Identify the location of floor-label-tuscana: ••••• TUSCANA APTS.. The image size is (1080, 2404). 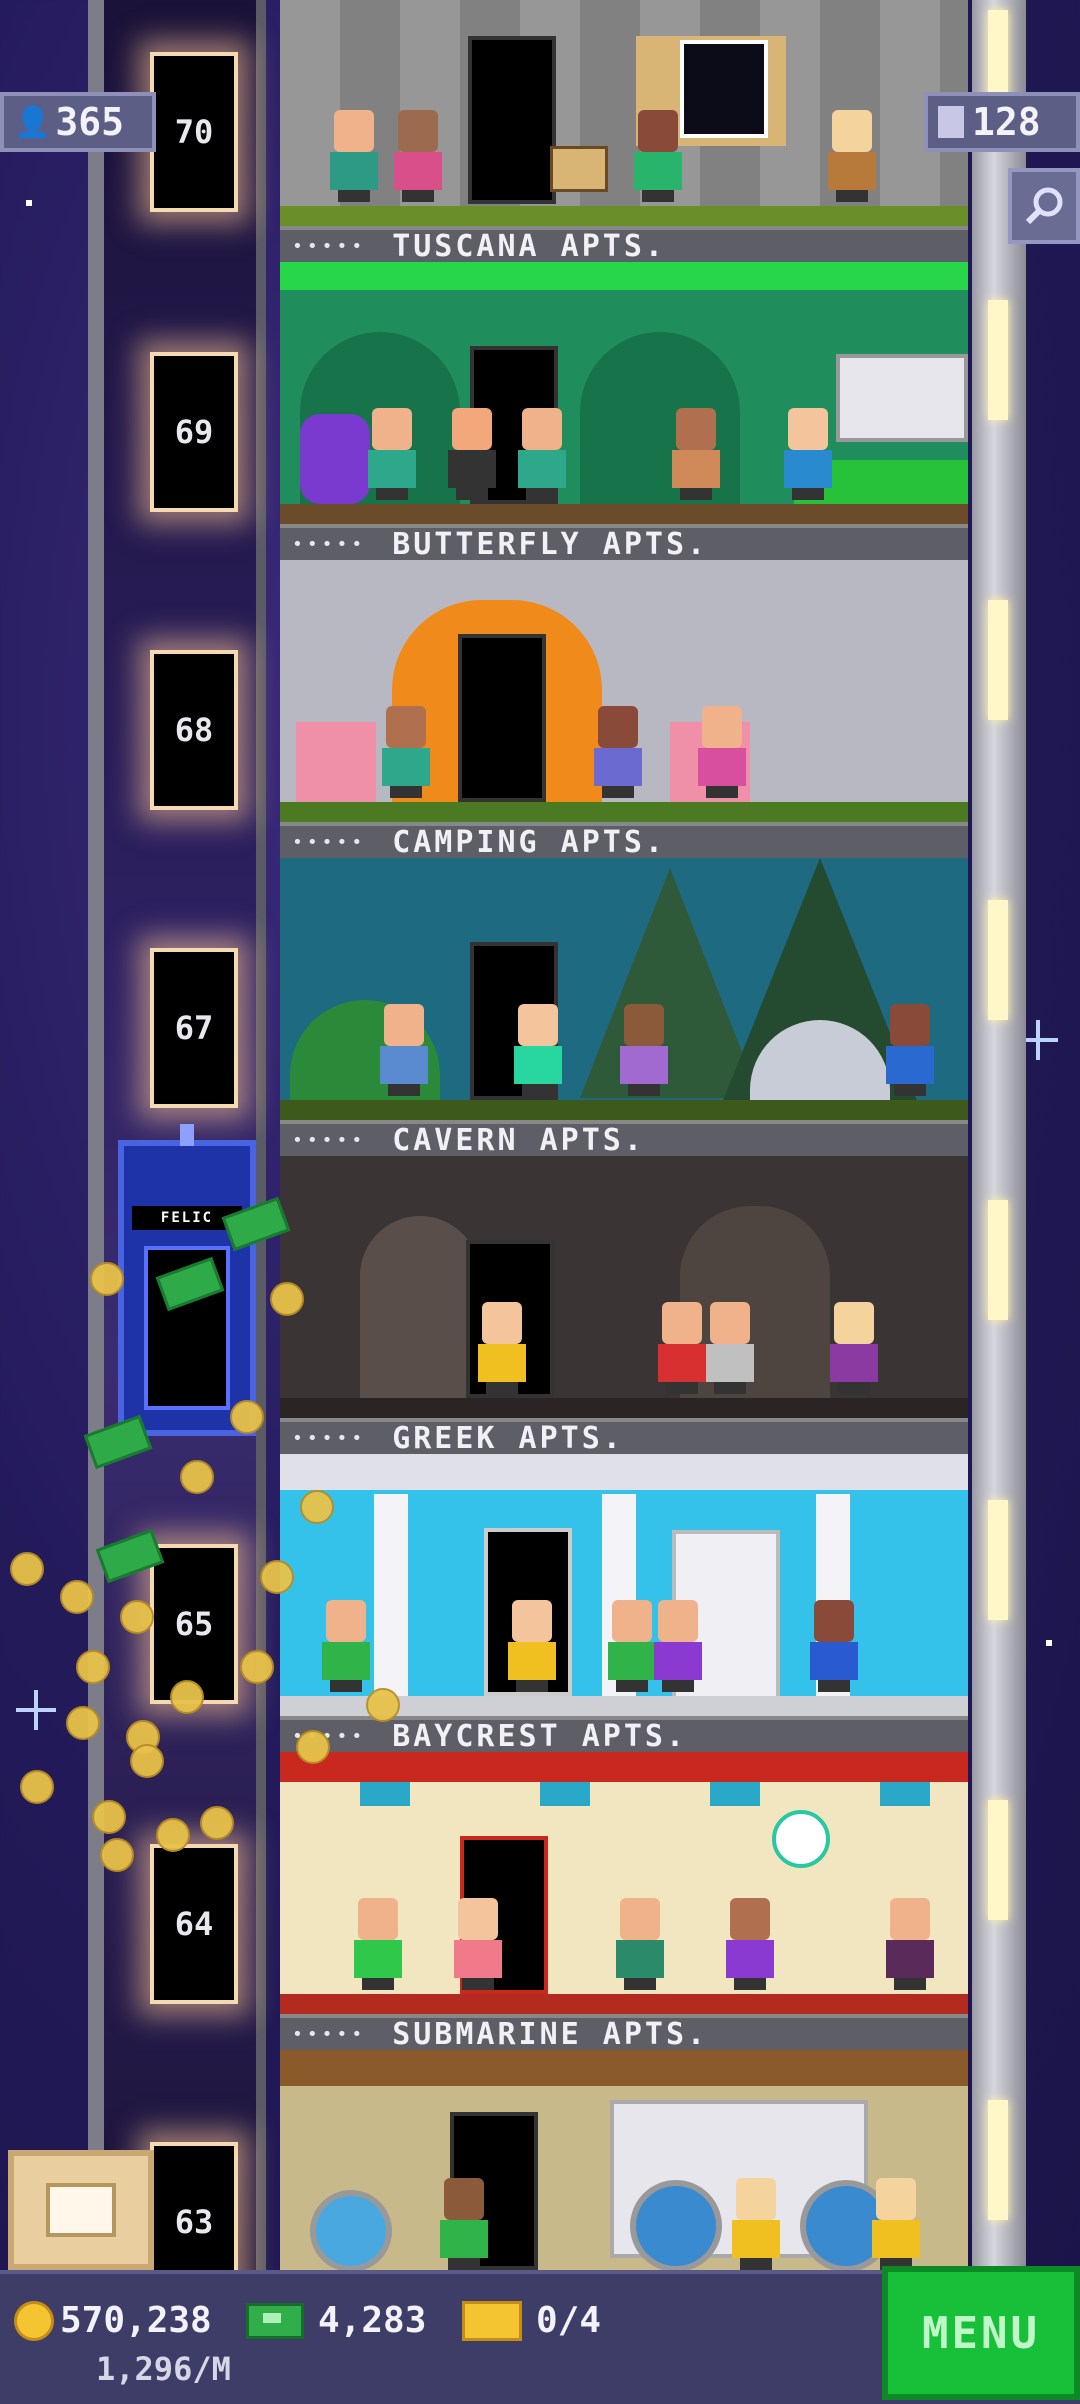
(624, 245).